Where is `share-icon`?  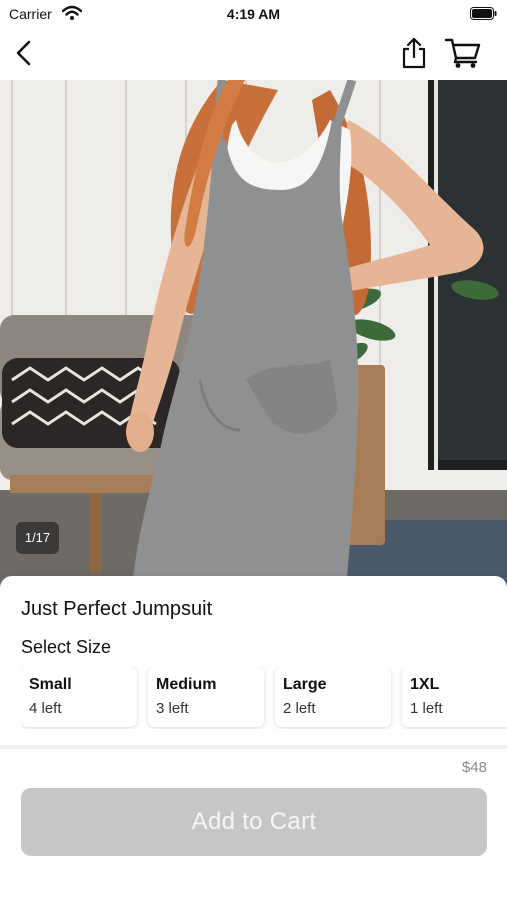 share-icon is located at coordinates (414, 53).